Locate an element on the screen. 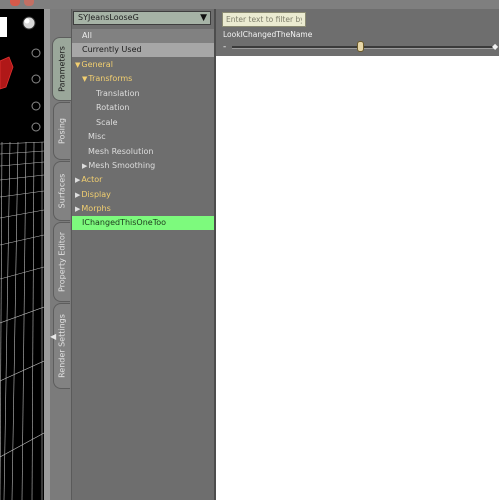 The width and height of the screenshot is (499, 500). tab-label: Parameters is located at coordinates (62, 69).